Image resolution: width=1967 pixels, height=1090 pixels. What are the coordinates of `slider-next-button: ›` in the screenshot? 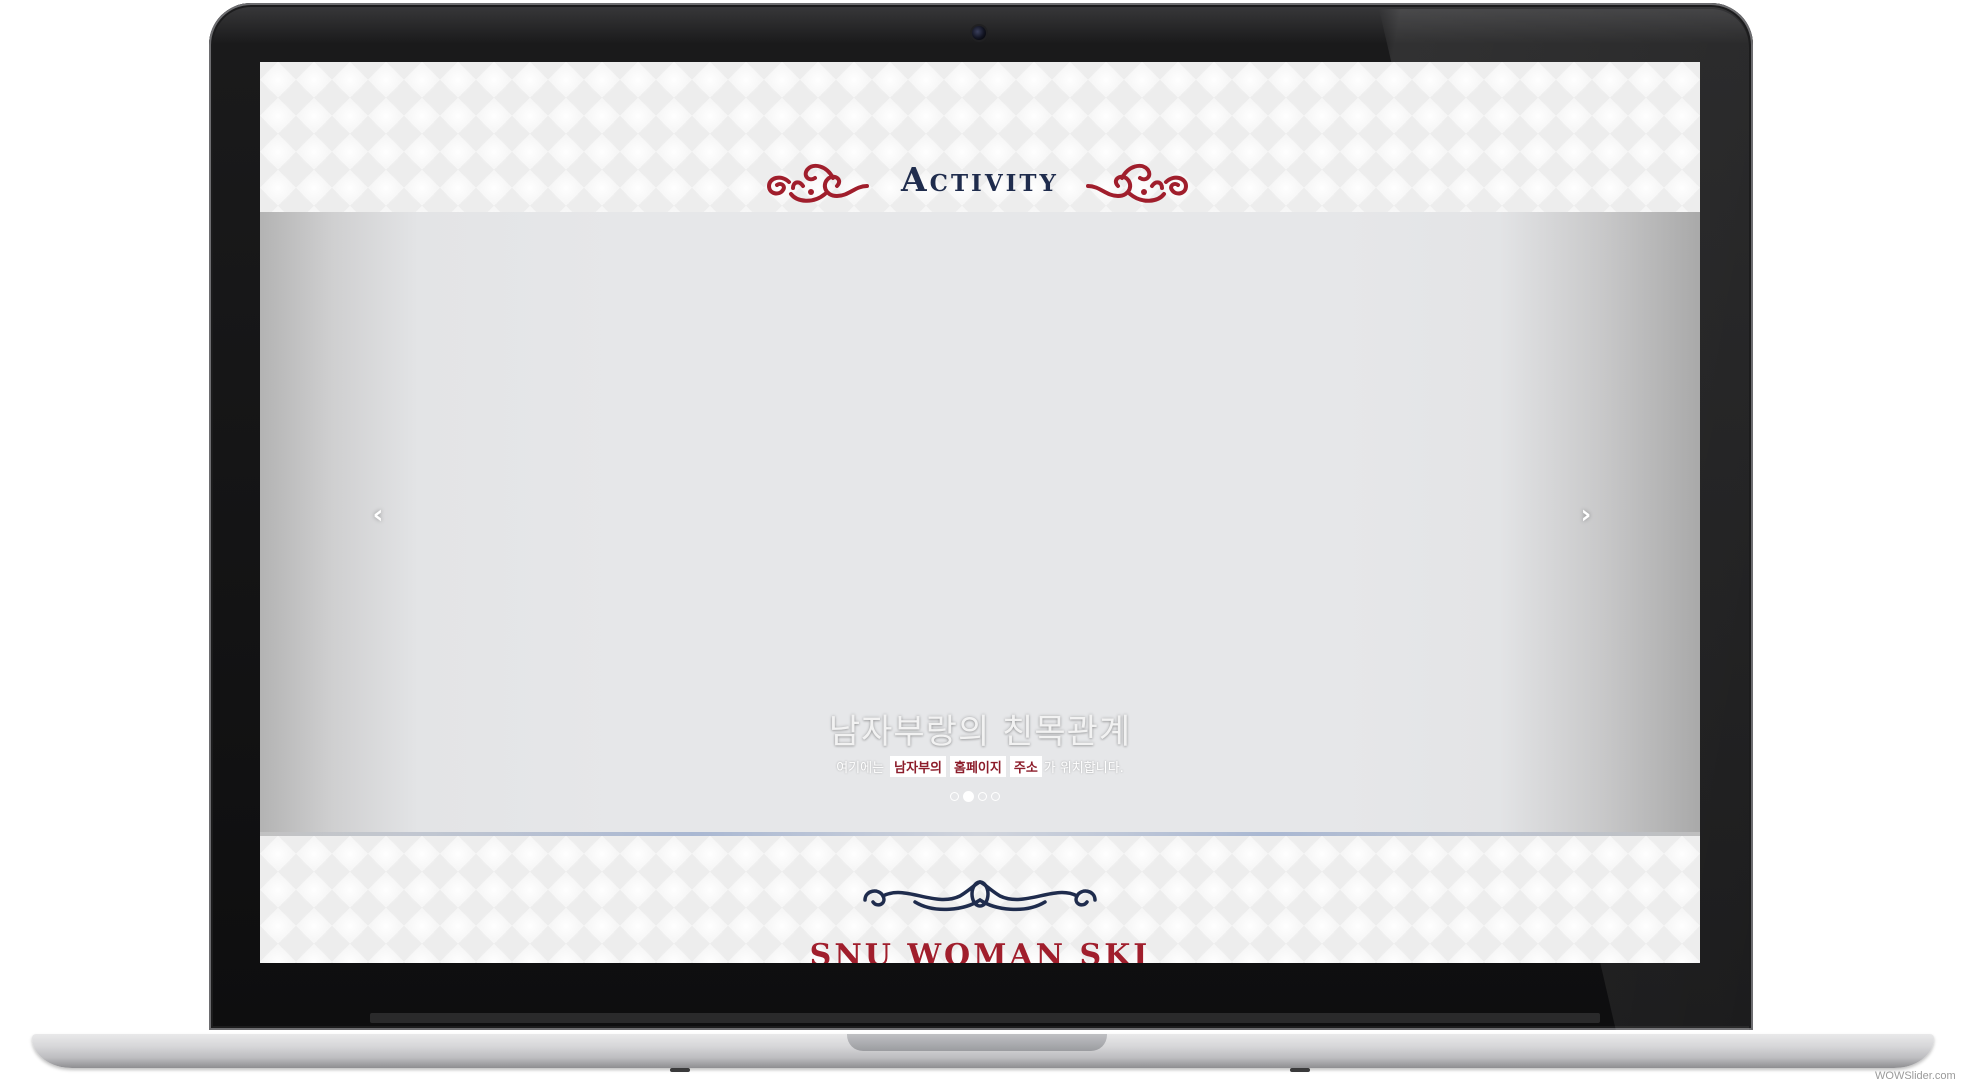 It's located at (1586, 515).